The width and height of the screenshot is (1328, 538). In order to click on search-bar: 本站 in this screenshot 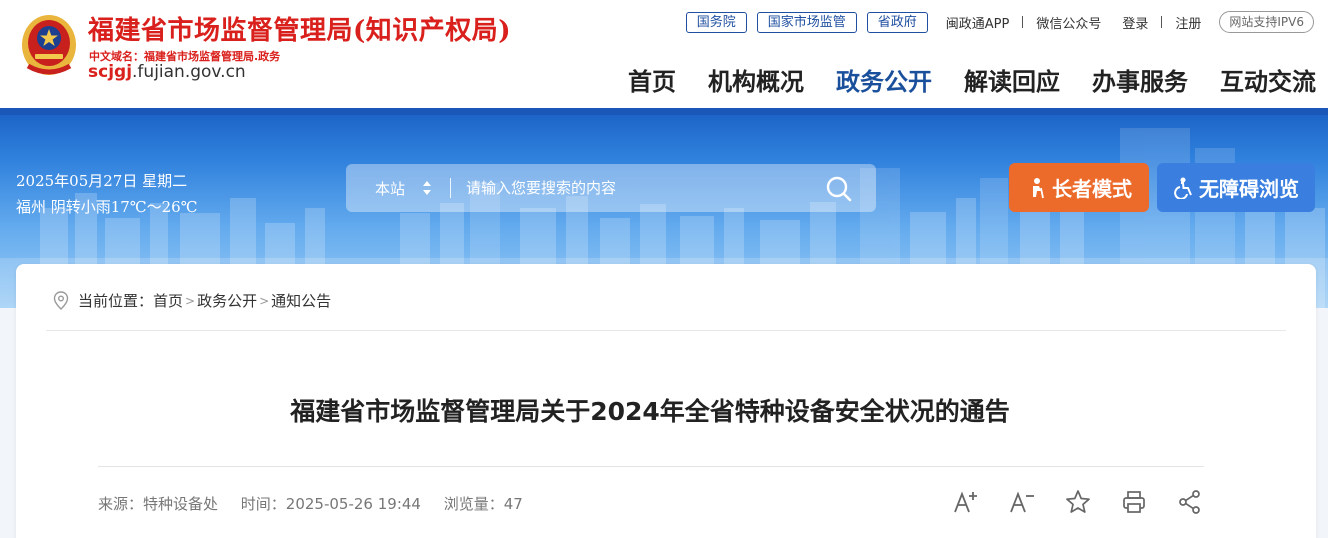, I will do `click(611, 188)`.